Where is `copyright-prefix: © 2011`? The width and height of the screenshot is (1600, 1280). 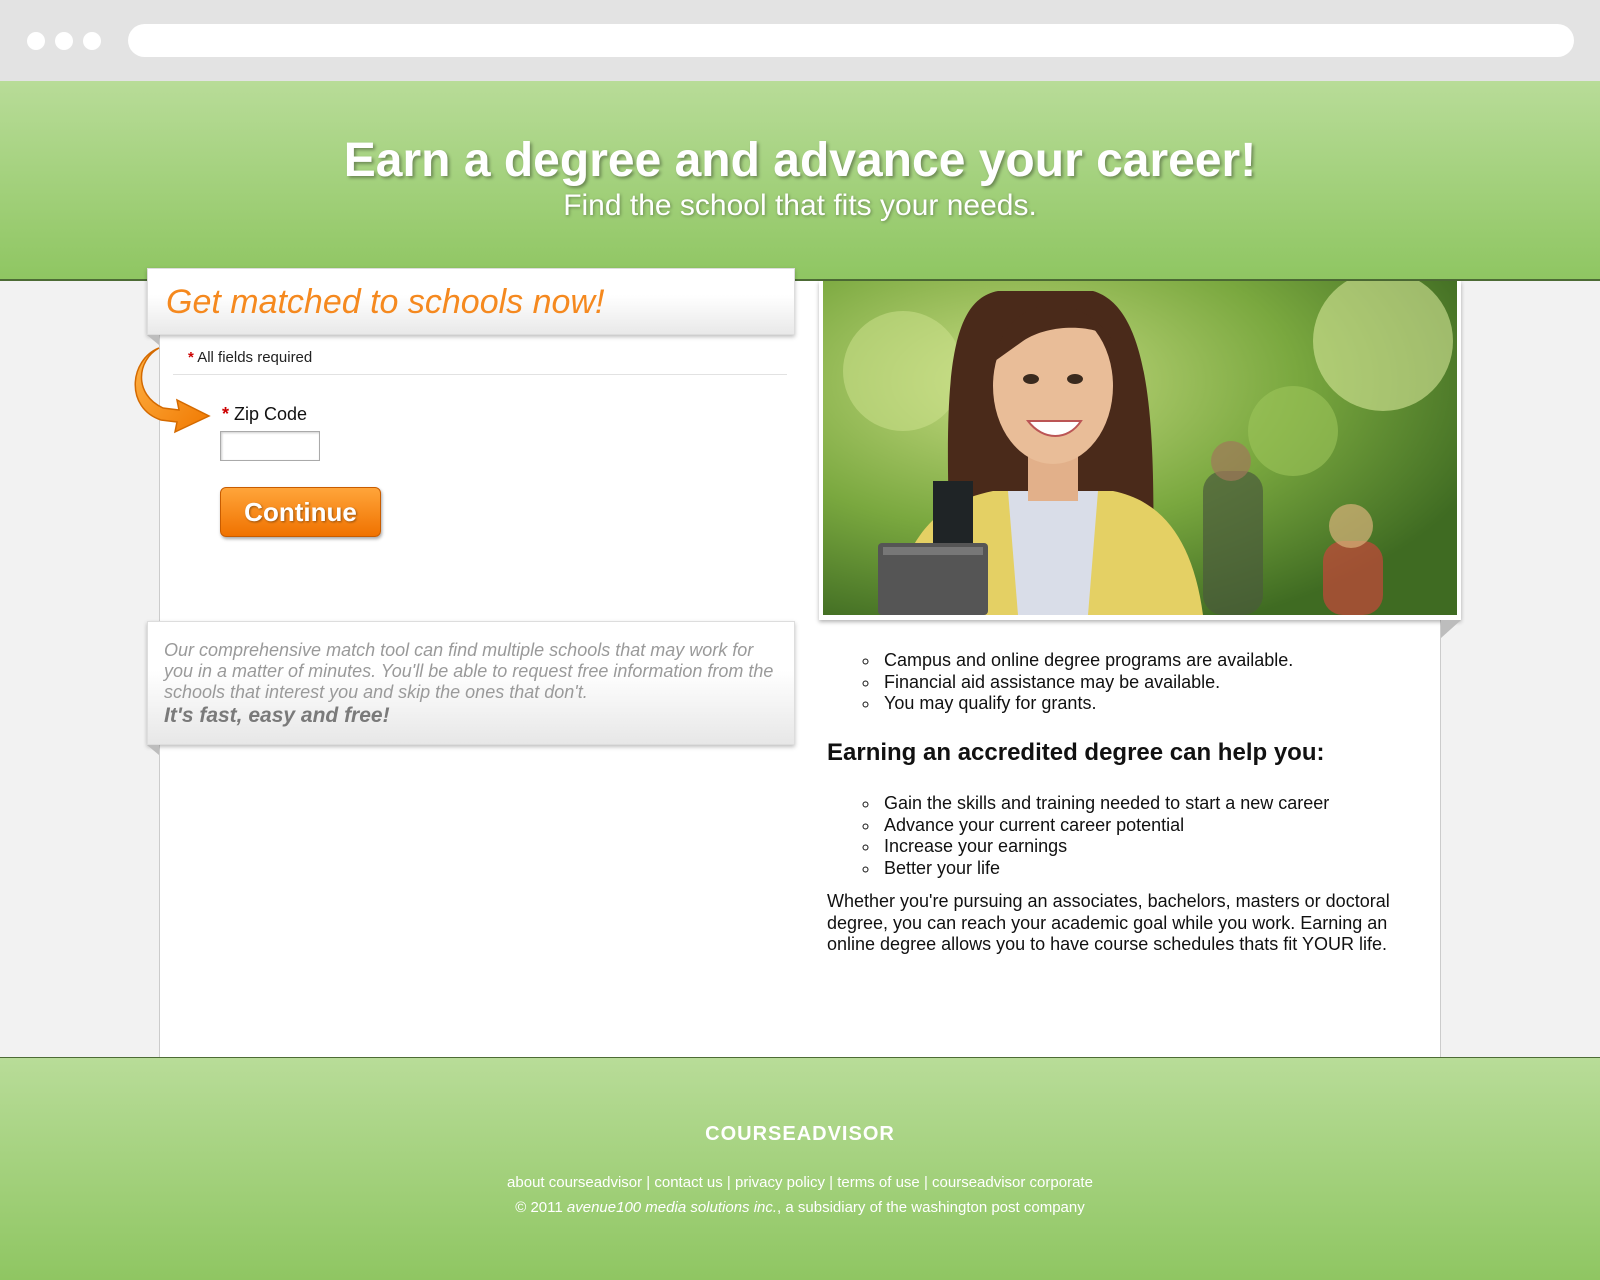
copyright-prefix: © 2011 is located at coordinates (541, 1207).